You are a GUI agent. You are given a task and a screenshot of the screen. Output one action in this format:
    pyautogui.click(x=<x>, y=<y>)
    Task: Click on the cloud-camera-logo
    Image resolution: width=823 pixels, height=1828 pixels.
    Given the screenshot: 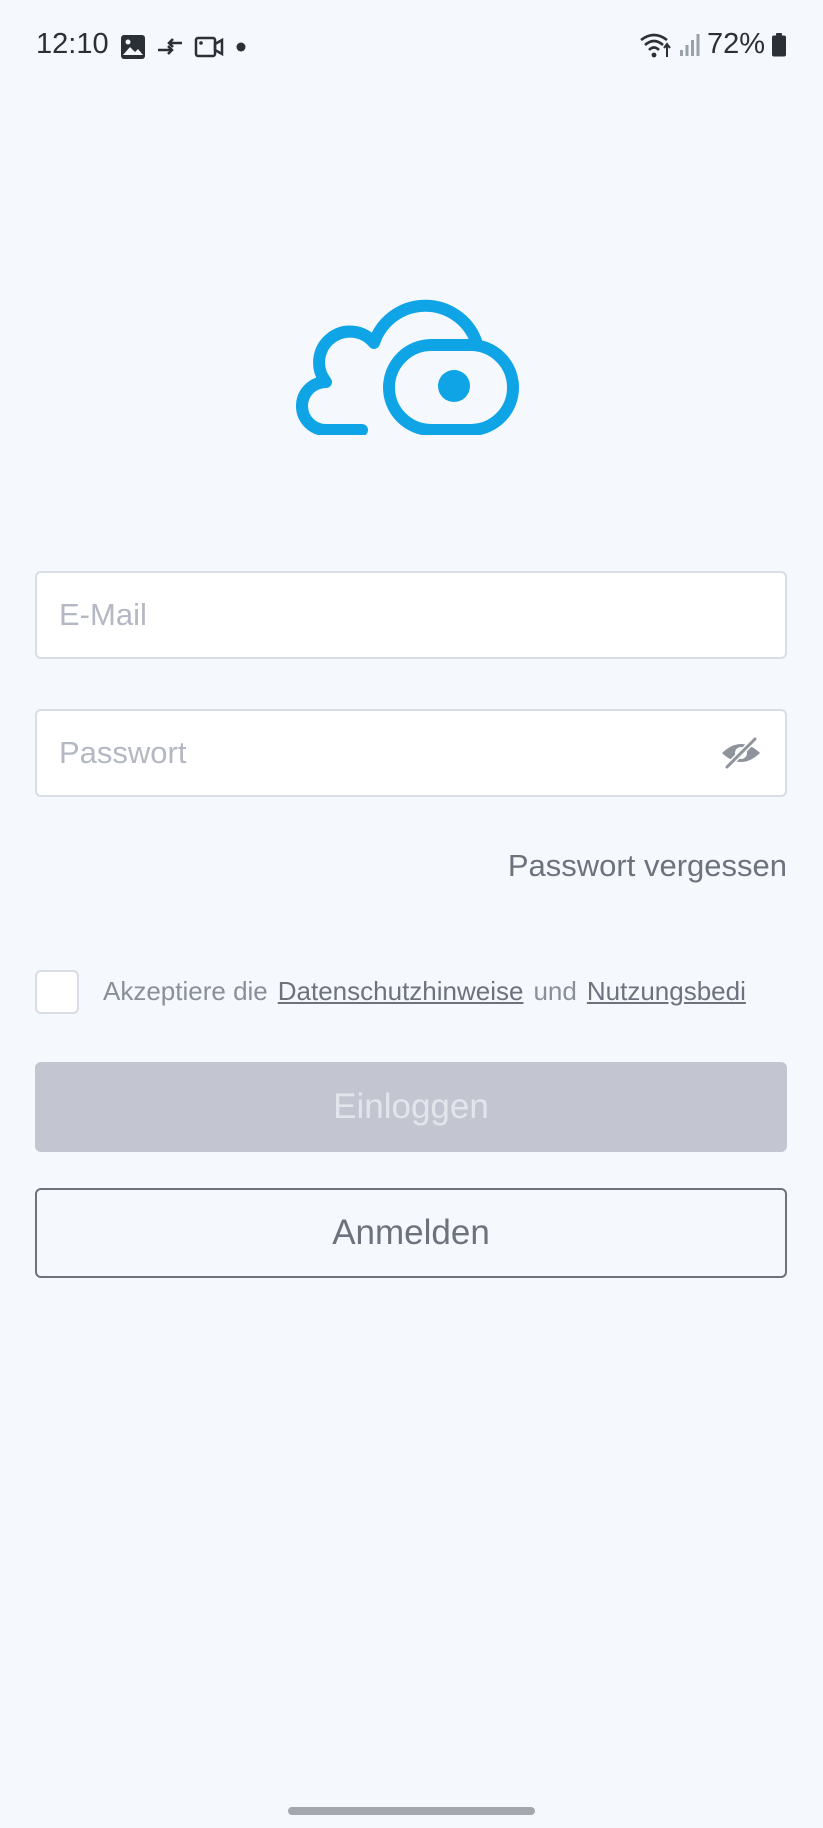 What is the action you would take?
    pyautogui.click(x=407, y=367)
    